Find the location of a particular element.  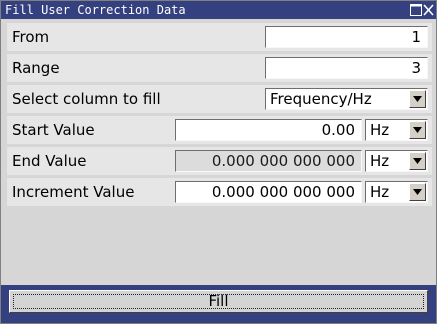

end-value-unit-dropdown-button is located at coordinates (417, 161).